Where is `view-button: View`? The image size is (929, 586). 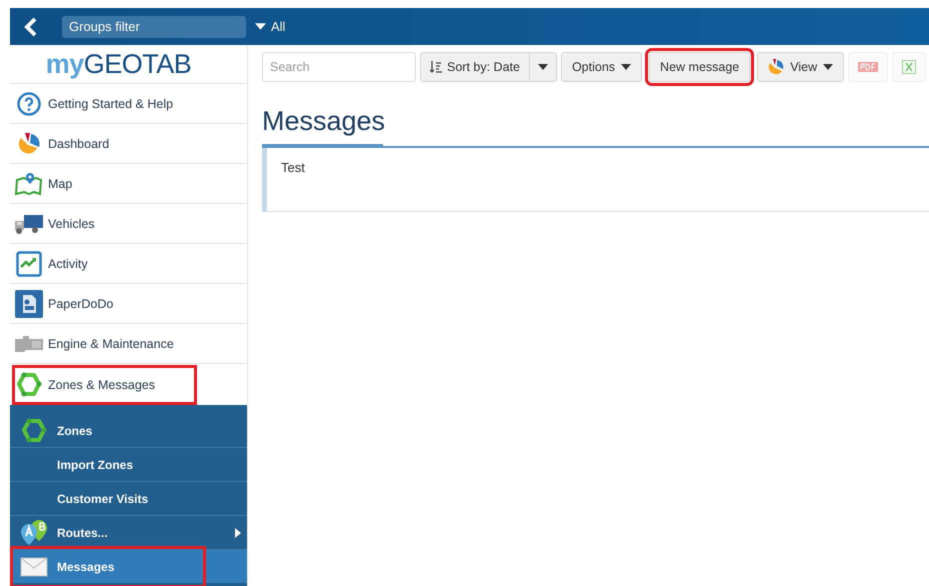 view-button: View is located at coordinates (800, 67).